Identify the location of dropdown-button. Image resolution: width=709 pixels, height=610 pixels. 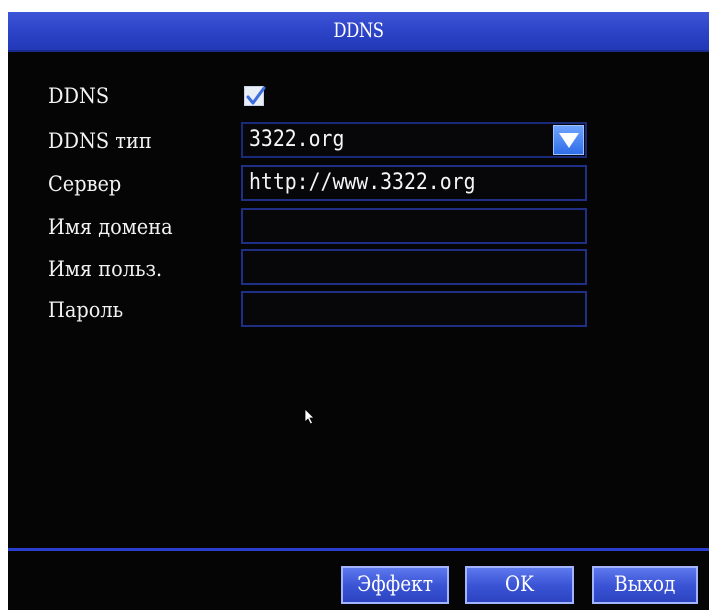
(568, 140).